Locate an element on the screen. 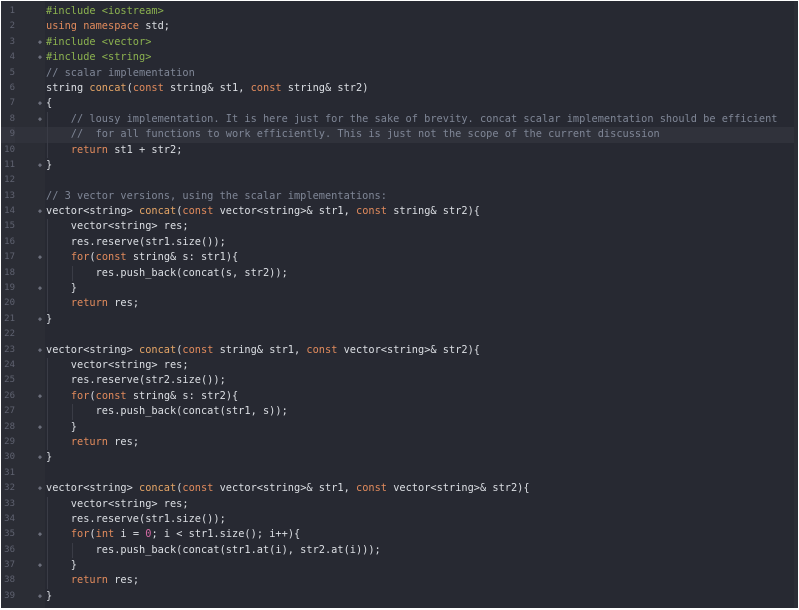 The image size is (799, 610). line-number: 18 is located at coordinates (9, 272).